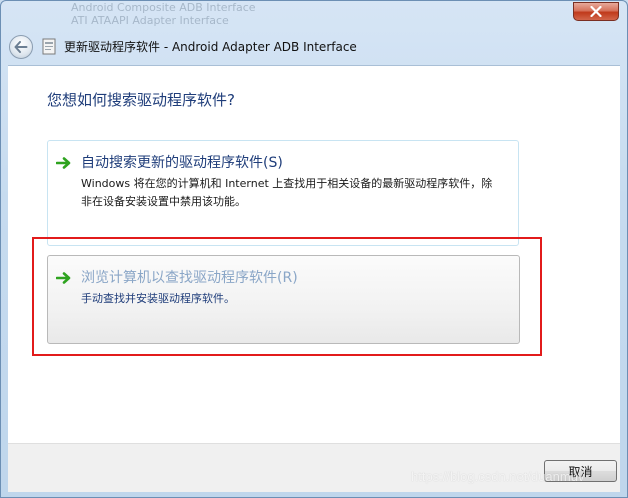 This screenshot has height=498, width=628. I want to click on background-ghost-line-1: Android Composite ADB Interface, so click(163, 7).